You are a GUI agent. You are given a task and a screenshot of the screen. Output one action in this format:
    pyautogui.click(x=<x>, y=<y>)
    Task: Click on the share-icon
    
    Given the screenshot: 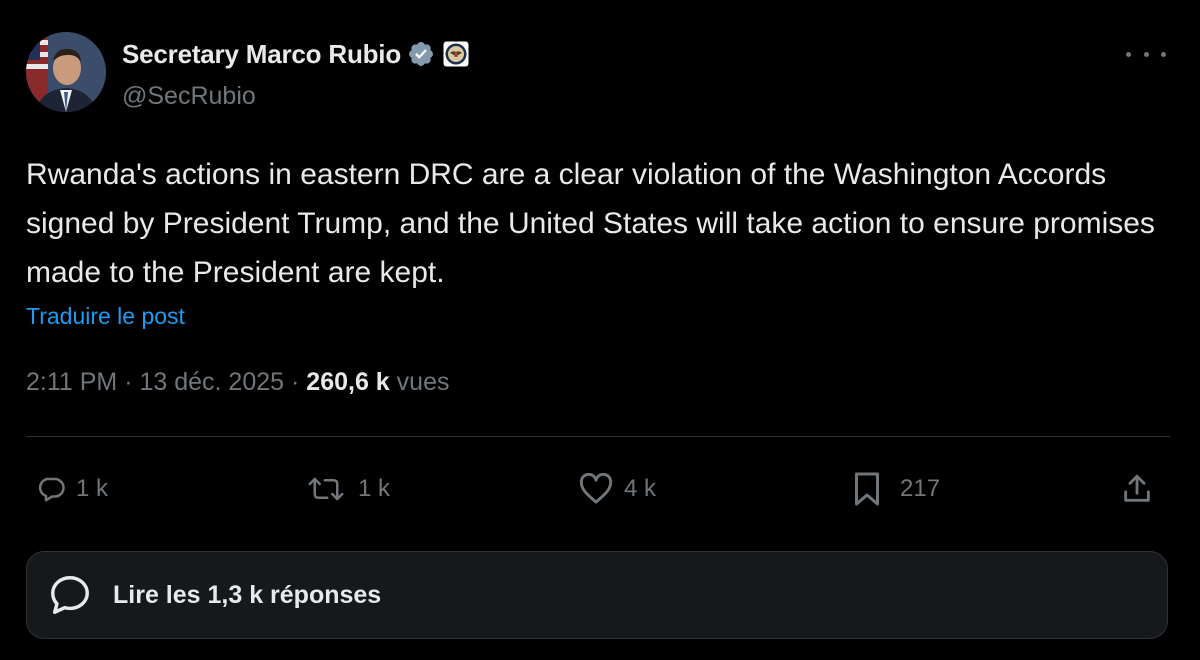 What is the action you would take?
    pyautogui.click(x=1137, y=489)
    